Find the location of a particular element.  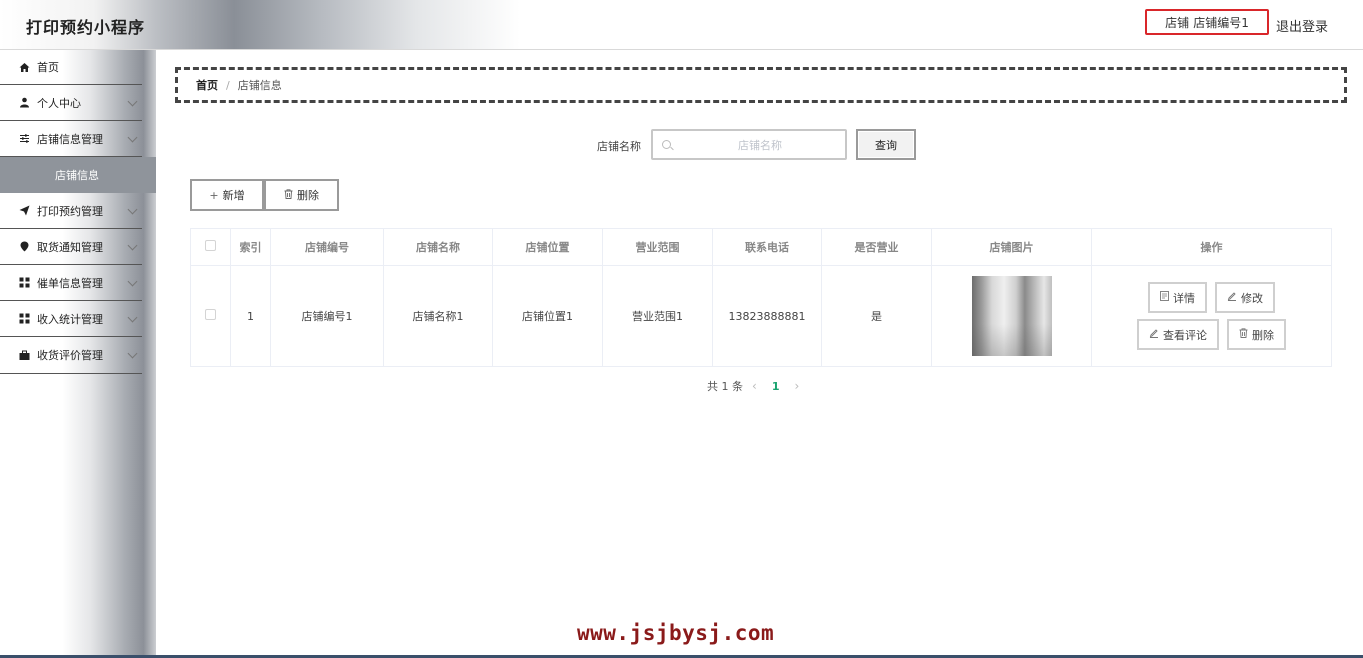

sidebar-item-reminder-mgmt: 催单信息管理 is located at coordinates (71, 283).